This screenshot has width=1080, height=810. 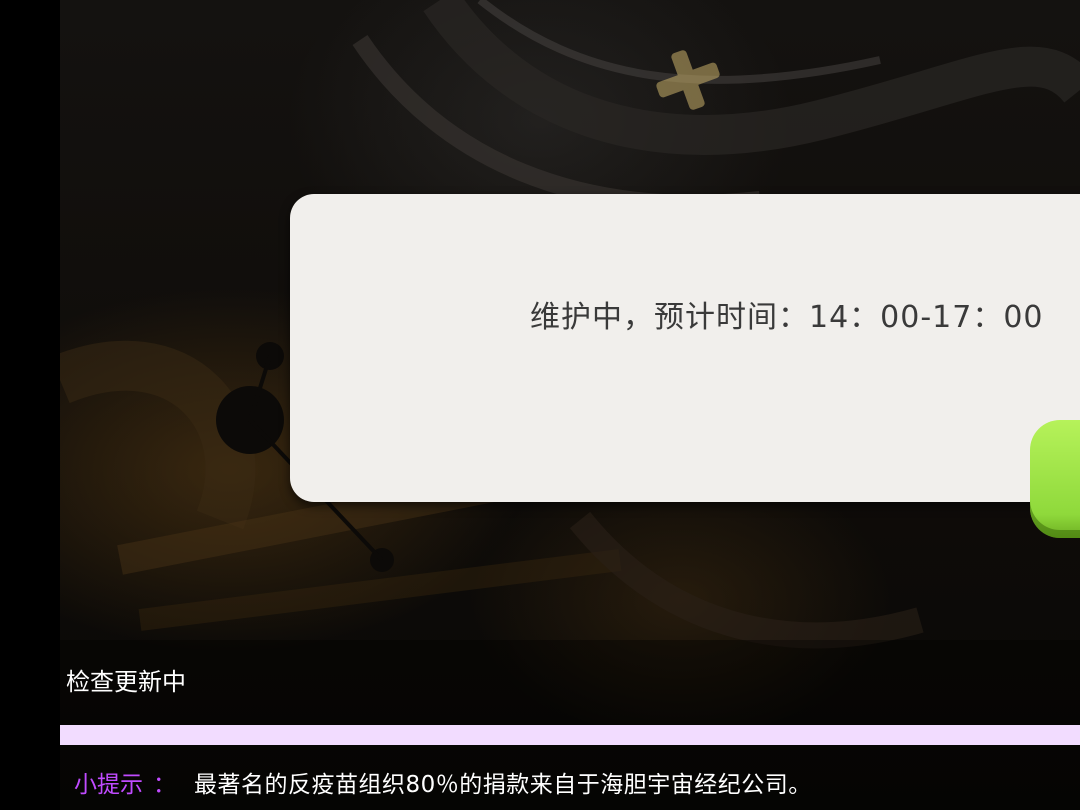 I want to click on tip-text: 最著名的反疫苗组织80％的捐款来自于海胆宇宙经纪公司。, so click(x=503, y=785).